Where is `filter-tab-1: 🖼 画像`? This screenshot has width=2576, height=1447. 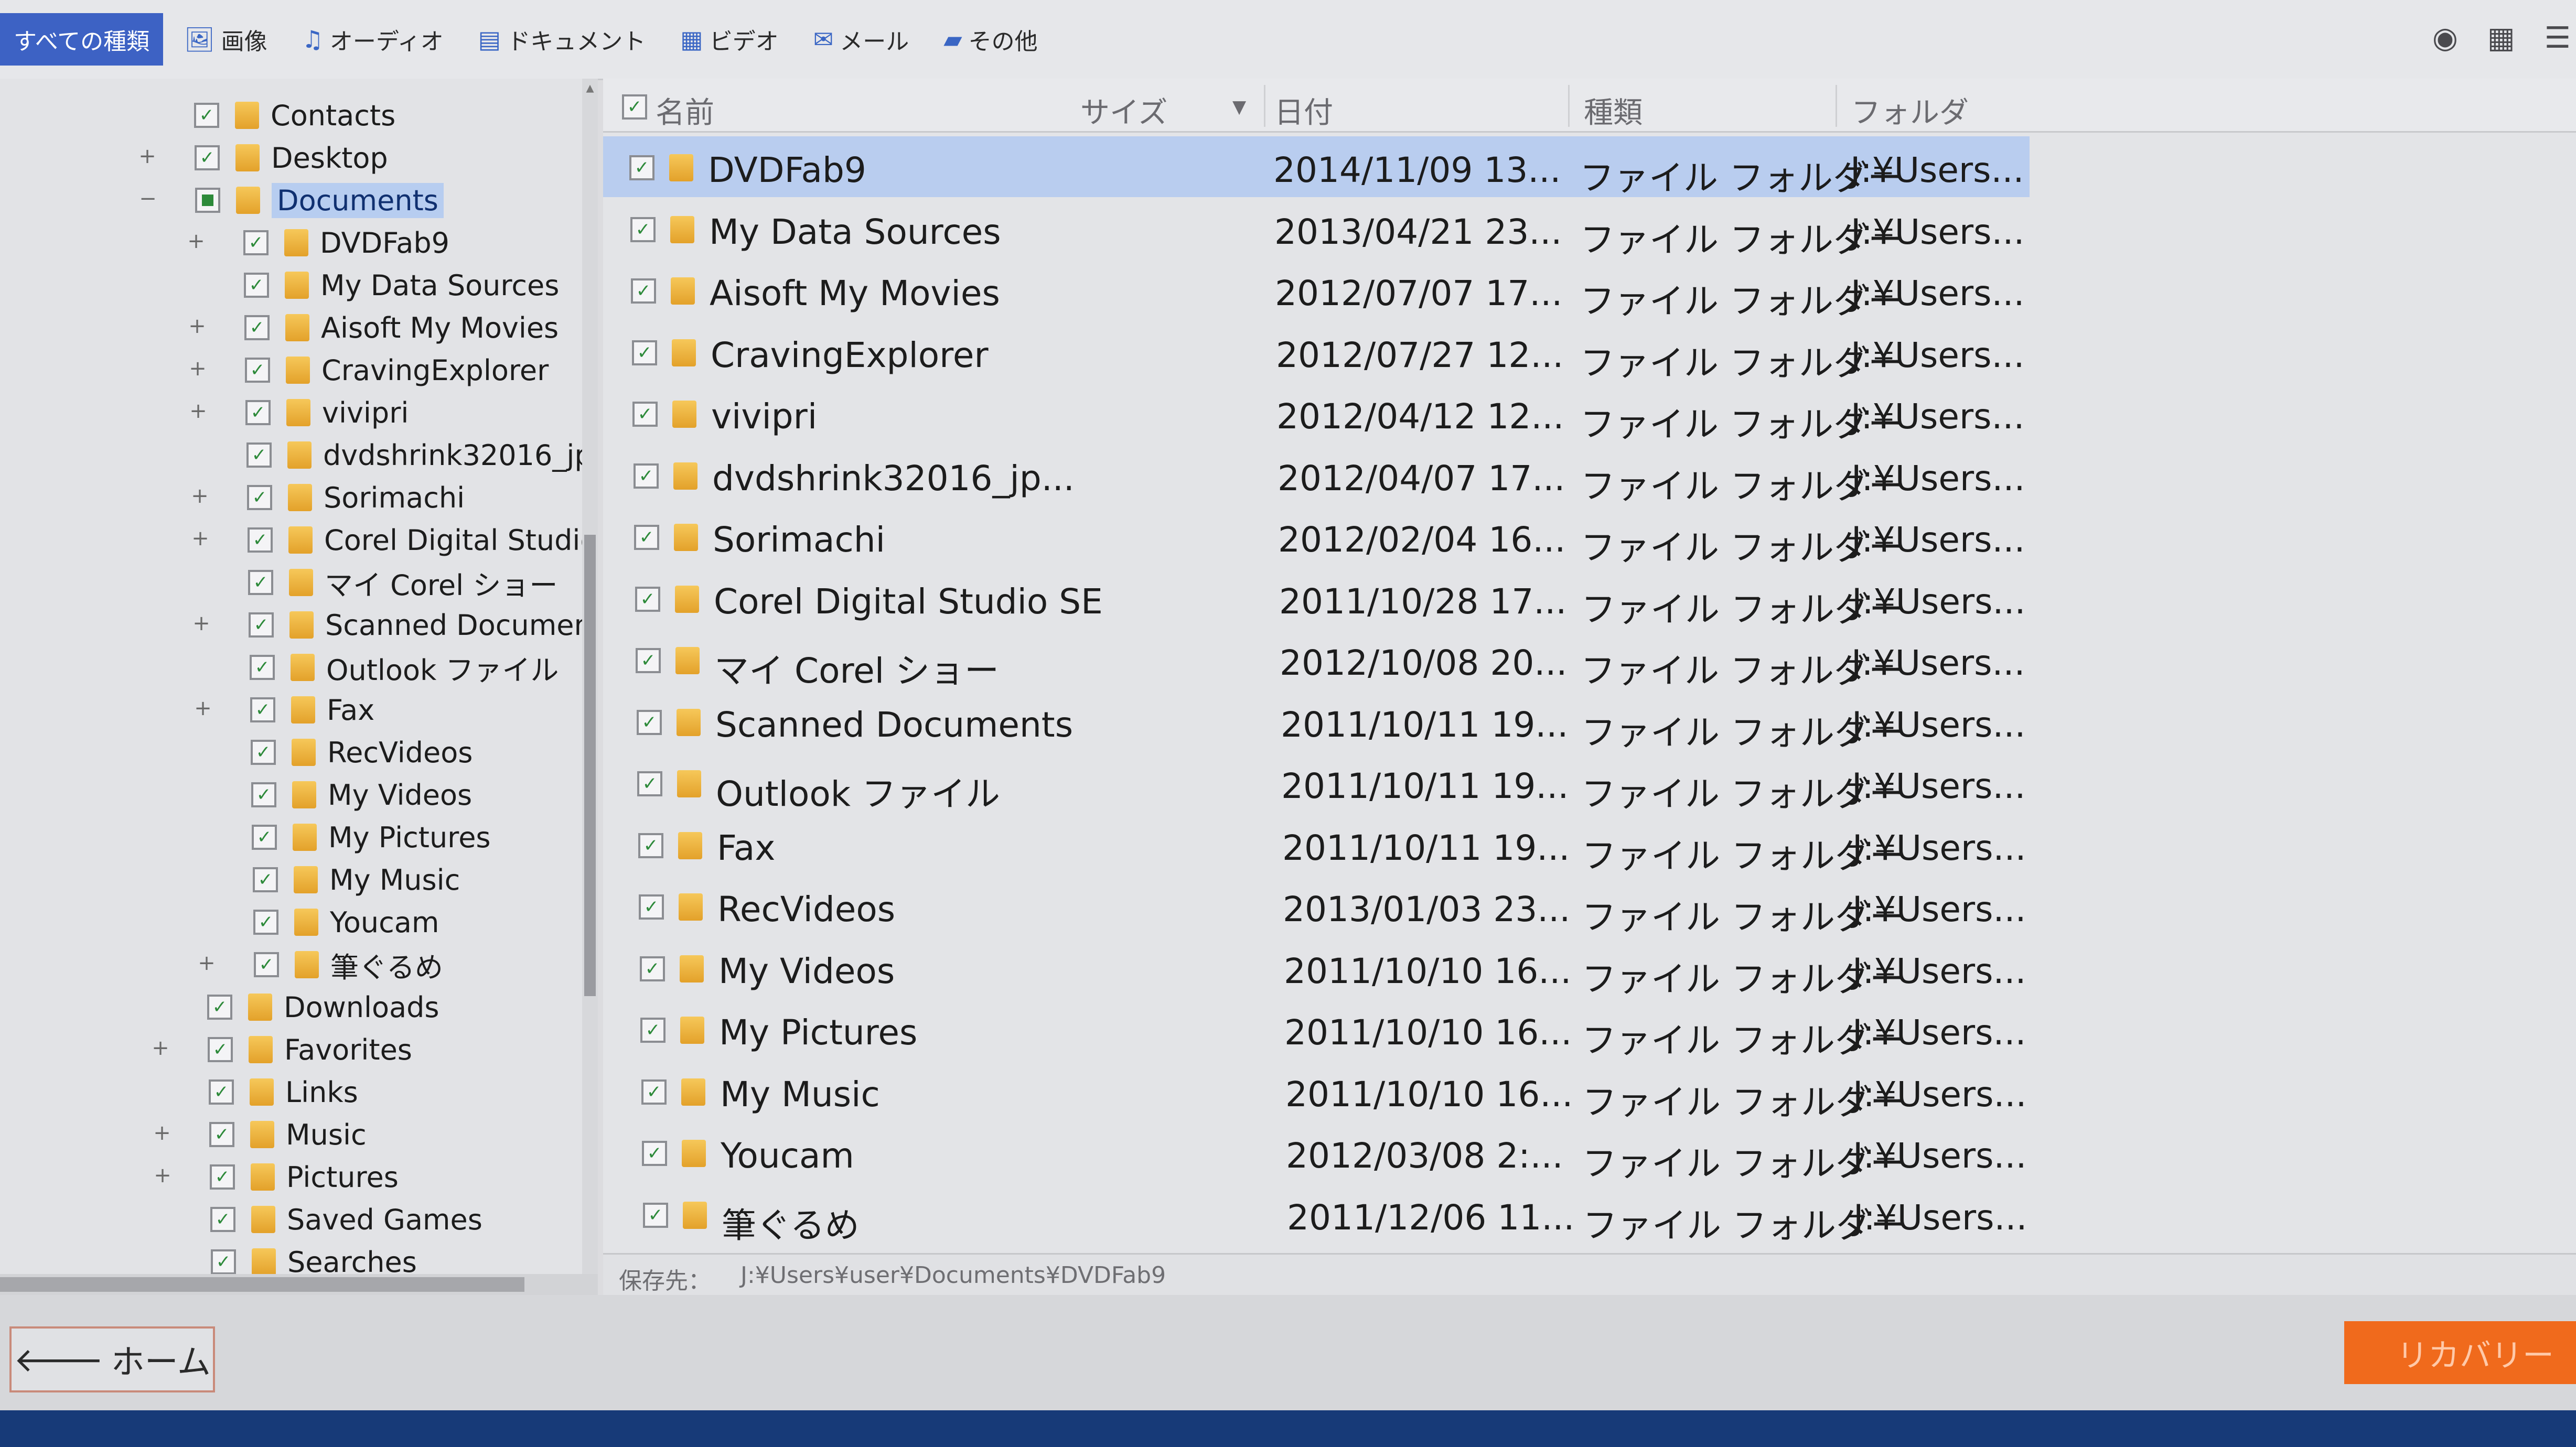
filter-tab-1: 🖼 画像 is located at coordinates (225, 39).